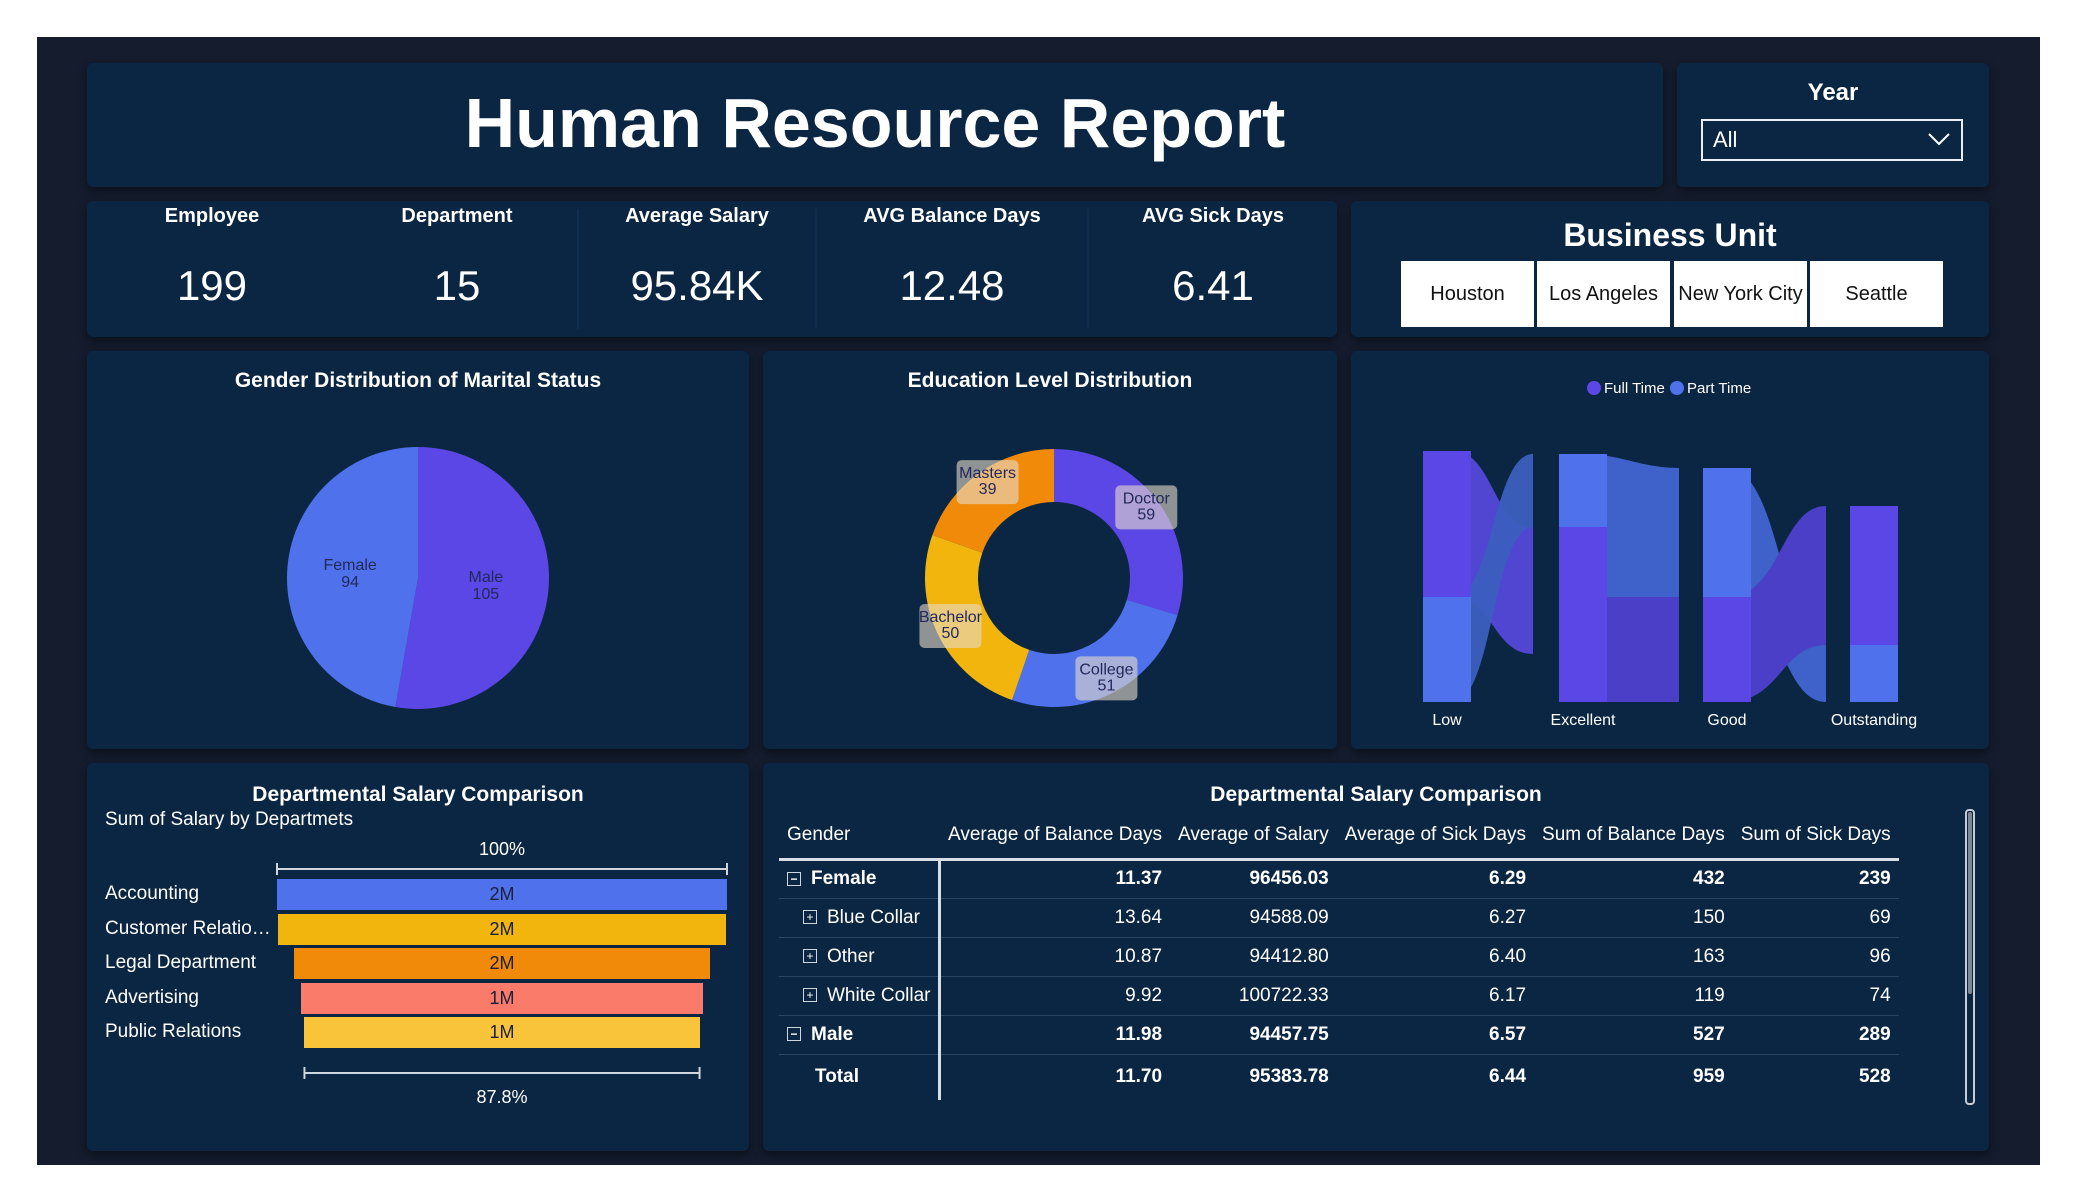  I want to click on title-panel: Human Resource Report, so click(875, 125).